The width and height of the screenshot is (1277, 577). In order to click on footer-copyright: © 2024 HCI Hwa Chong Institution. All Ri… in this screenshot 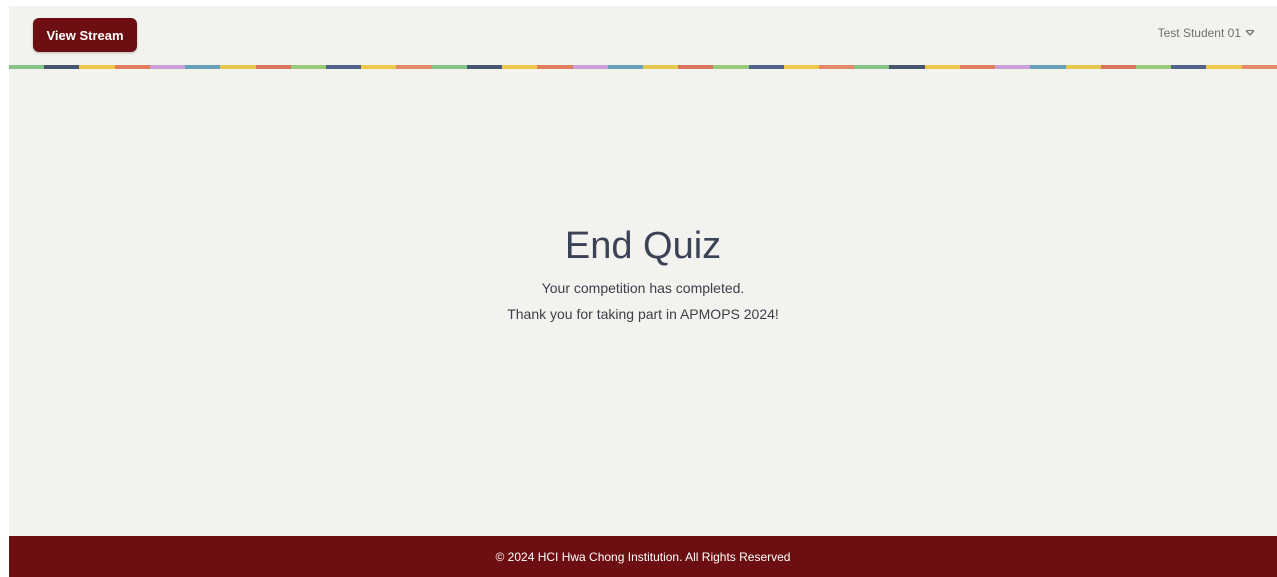, I will do `click(643, 556)`.